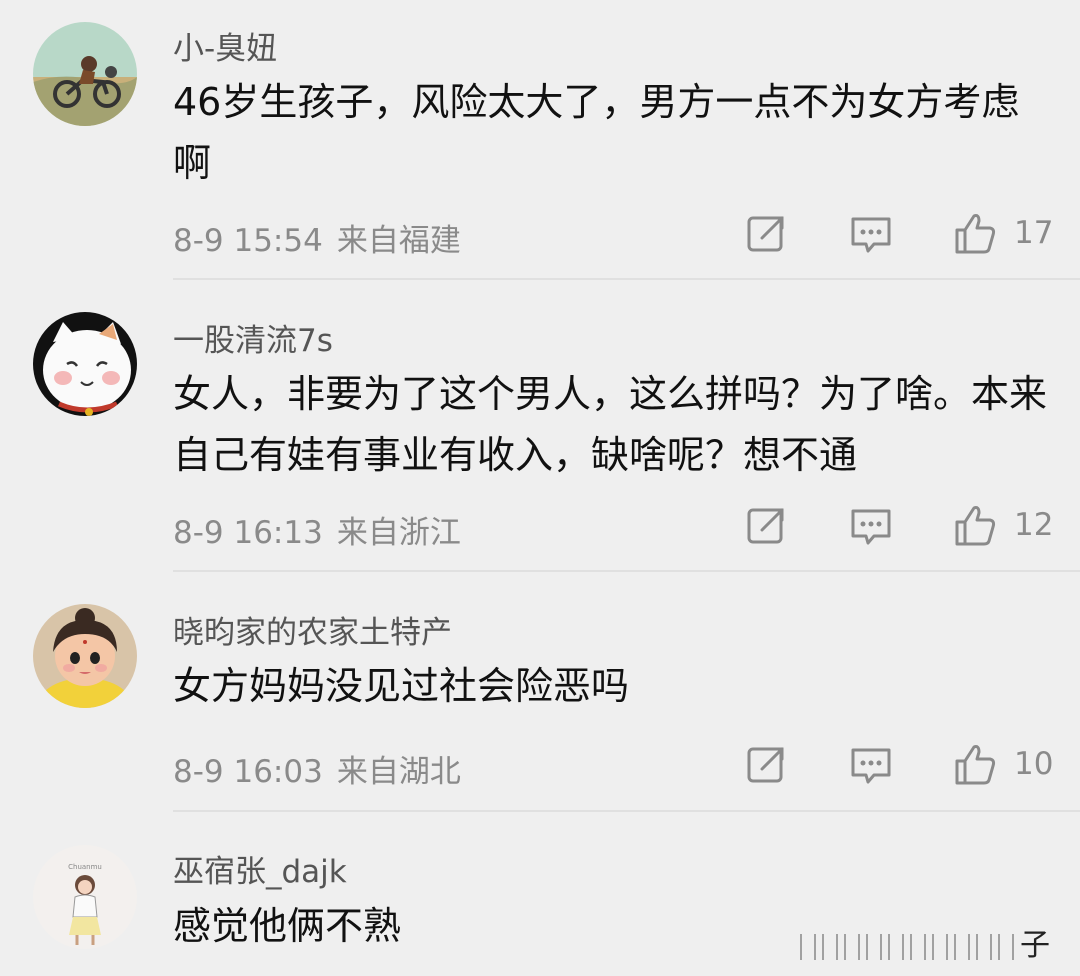  I want to click on watermark-text: 子, so click(1035, 945).